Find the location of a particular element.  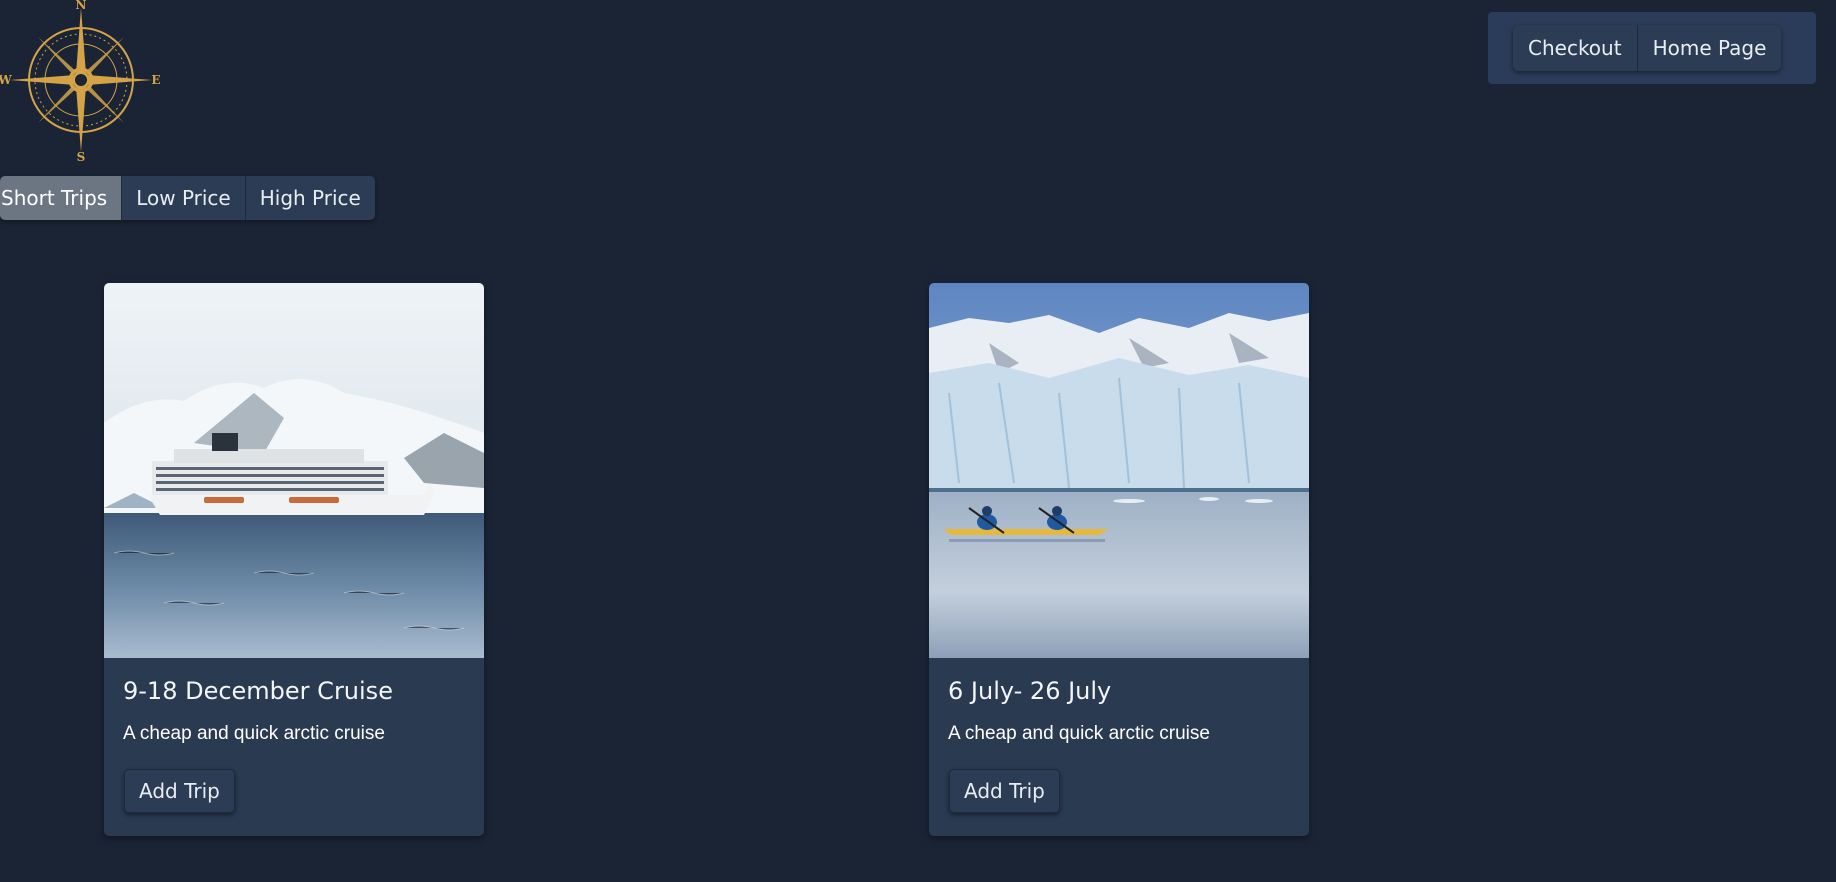

compass-rose-icon: N S E W is located at coordinates (80, 82).